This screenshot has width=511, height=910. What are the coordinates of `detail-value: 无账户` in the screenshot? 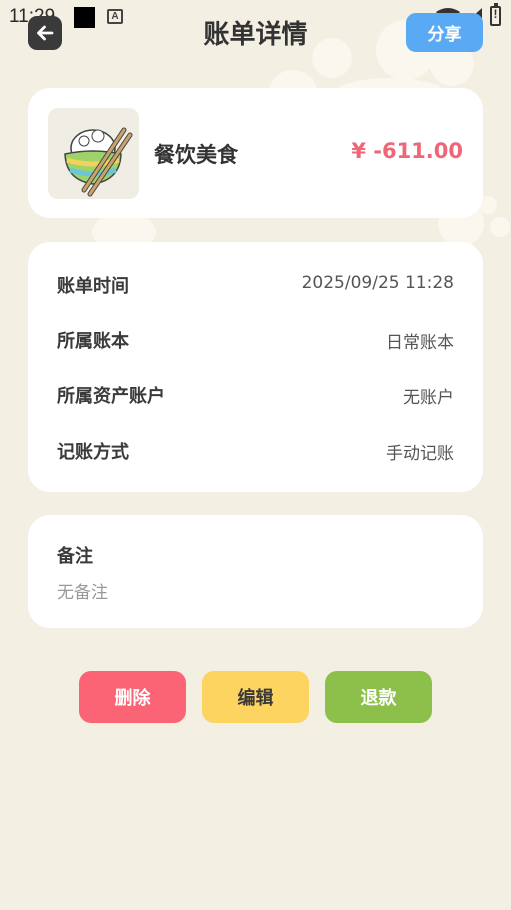 It's located at (428, 398).